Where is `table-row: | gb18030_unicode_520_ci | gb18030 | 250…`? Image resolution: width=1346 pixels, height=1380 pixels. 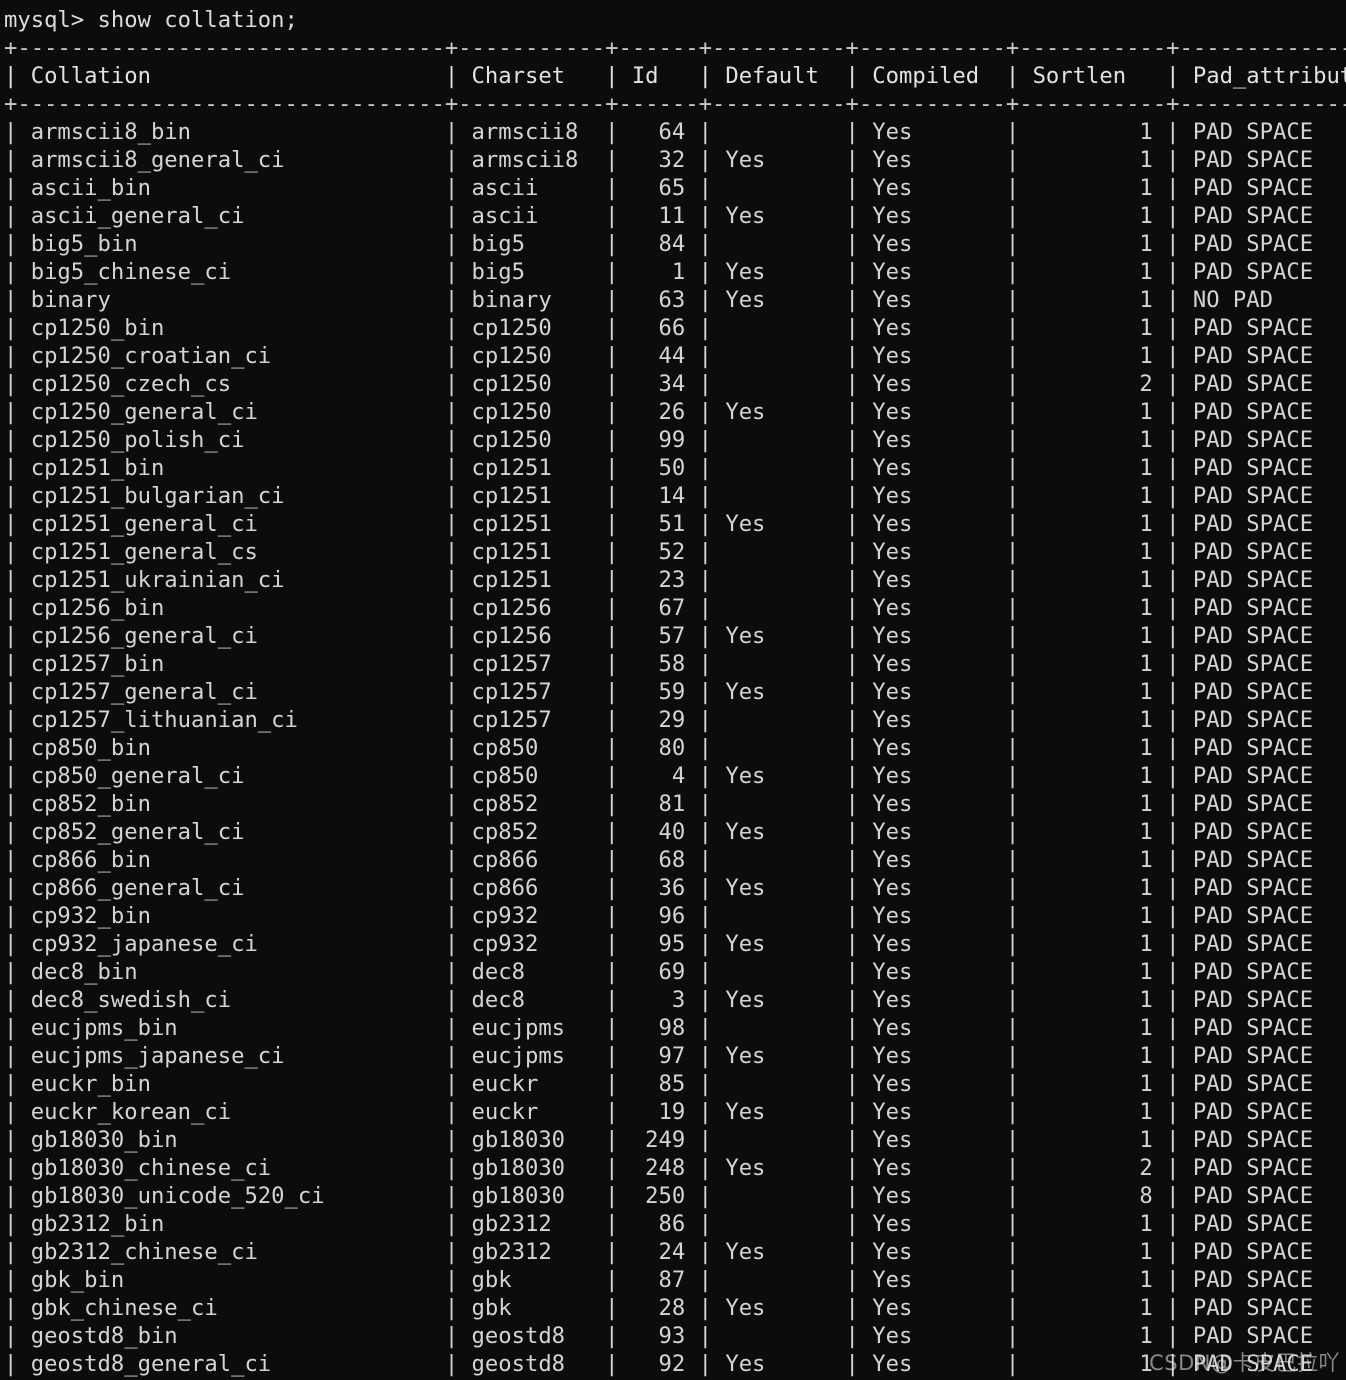 table-row: | gb18030_unicode_520_ci | gb18030 | 250… is located at coordinates (675, 1196).